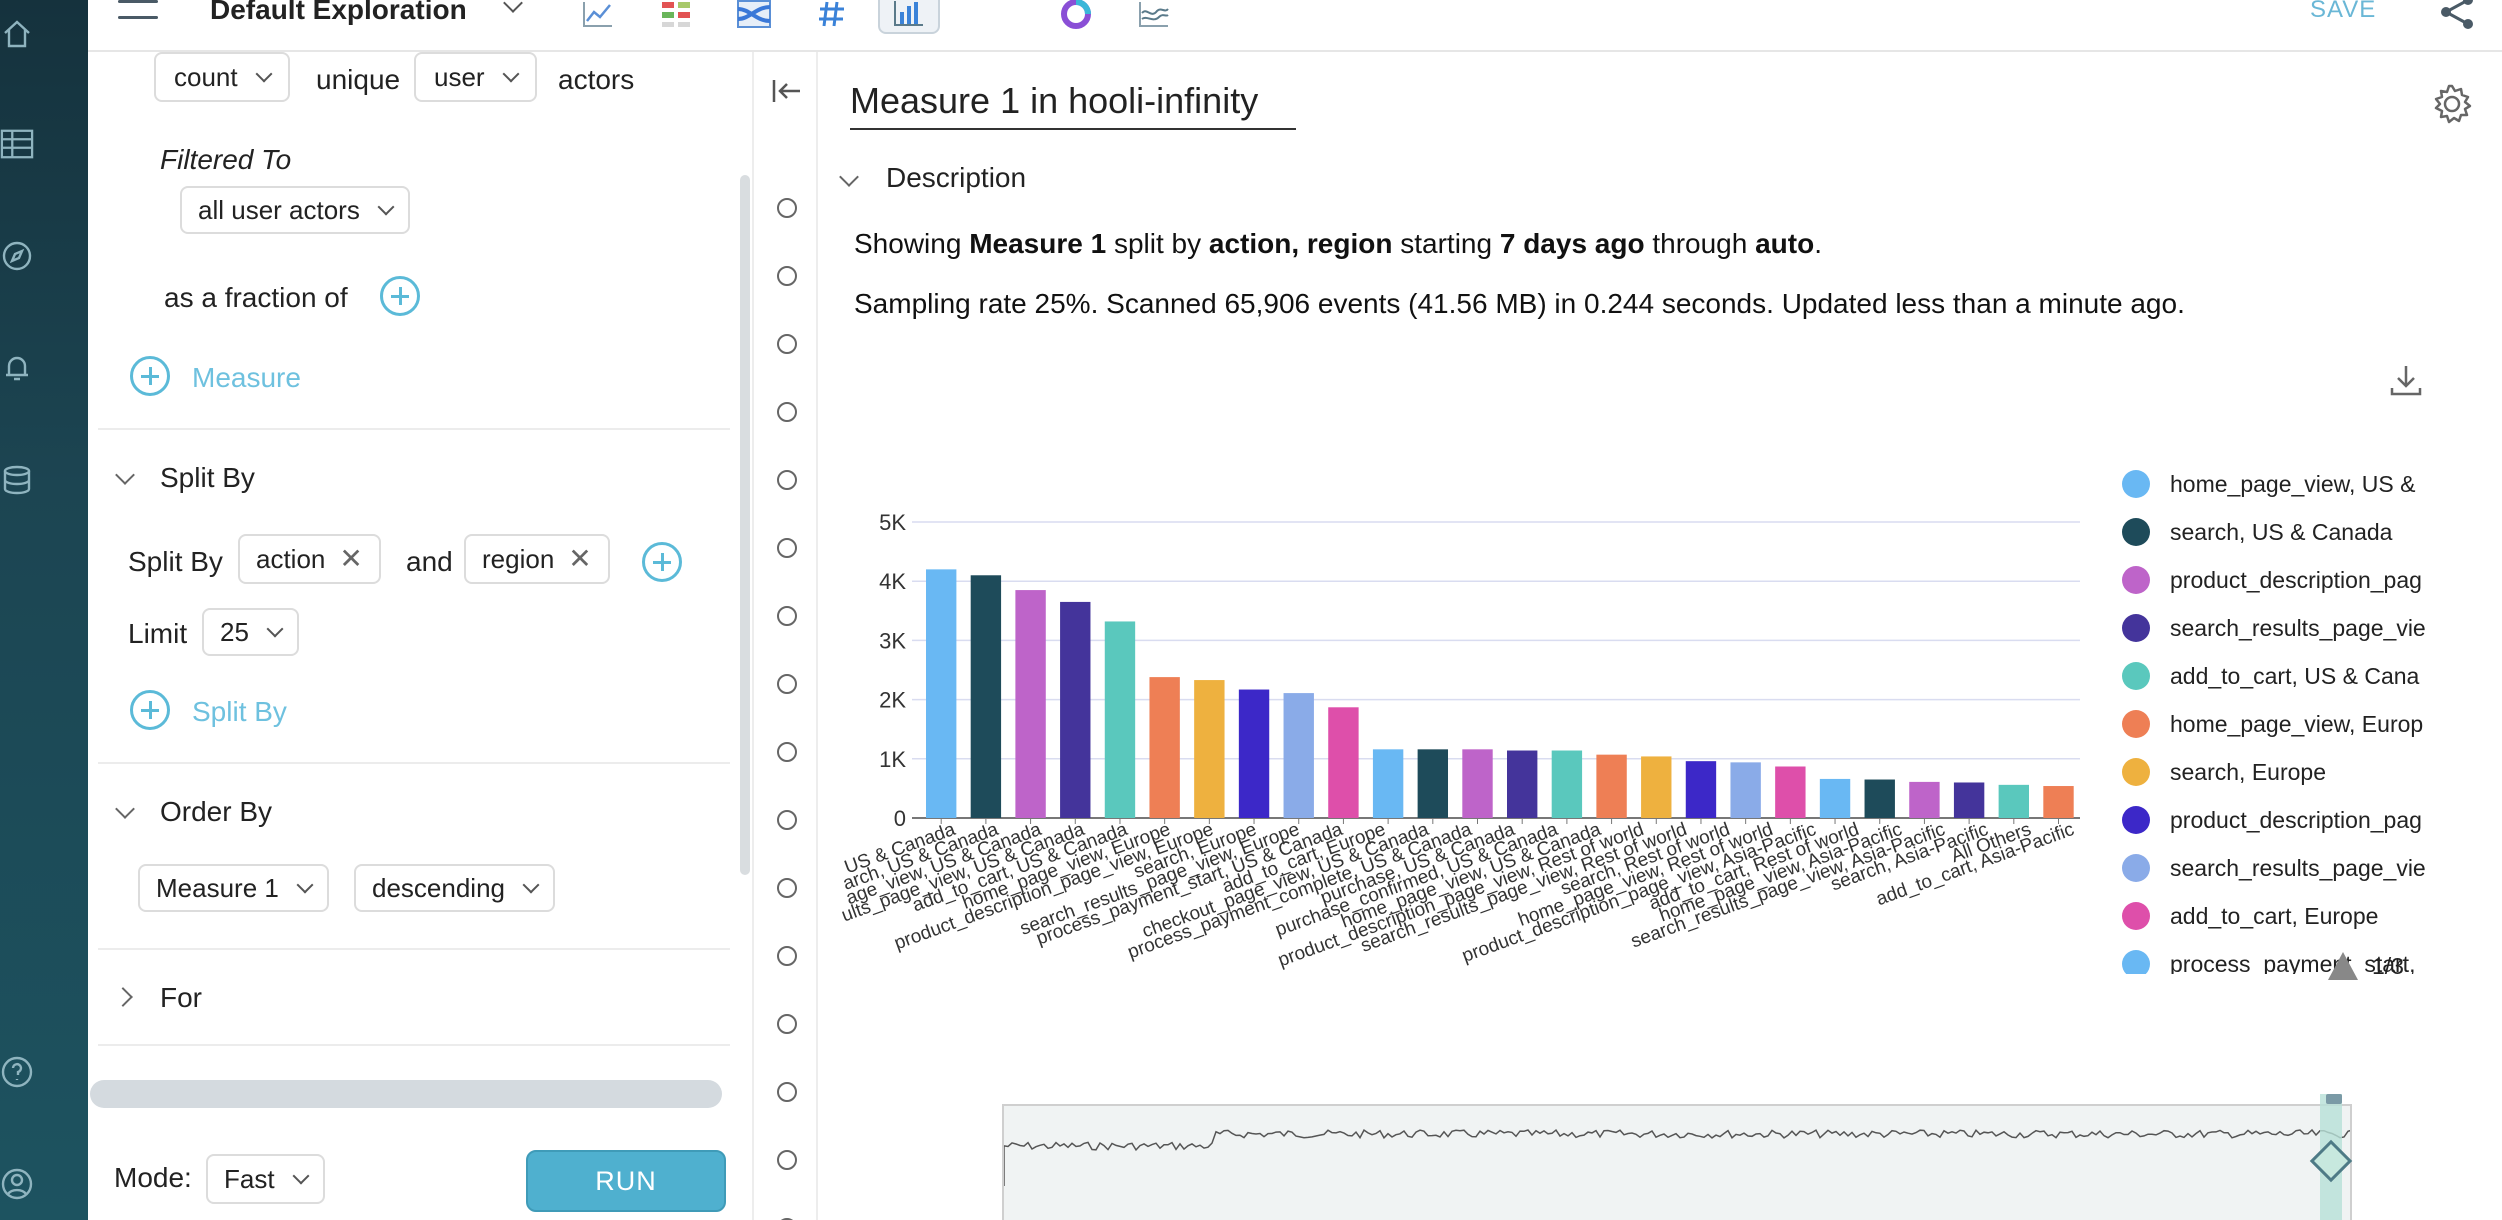  I want to click on grid-icon, so click(17, 144).